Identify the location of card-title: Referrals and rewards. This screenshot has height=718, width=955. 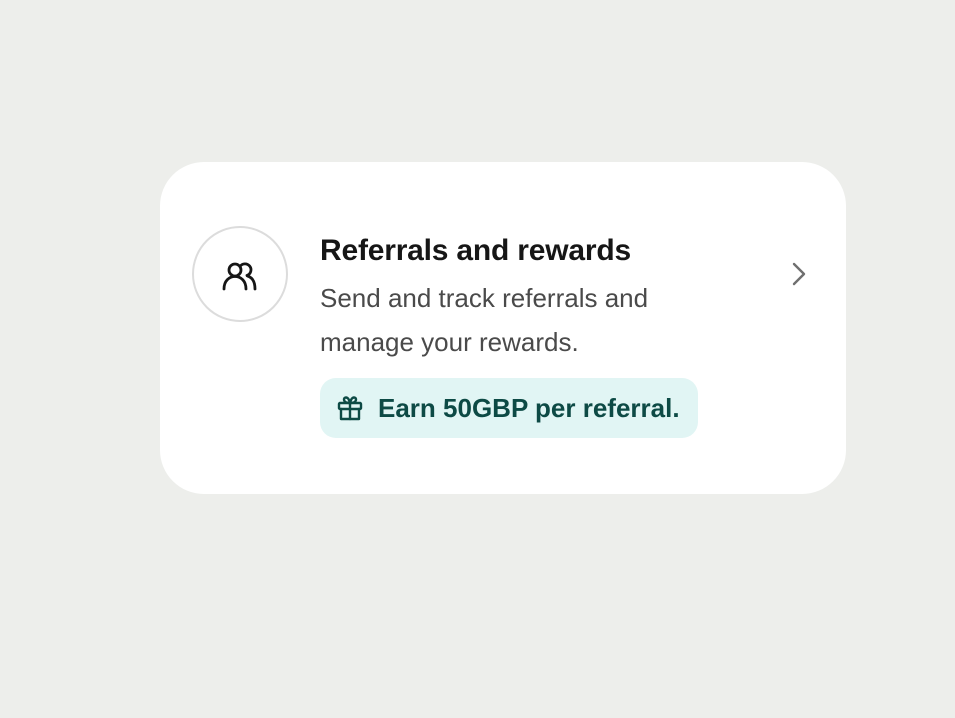
(475, 250).